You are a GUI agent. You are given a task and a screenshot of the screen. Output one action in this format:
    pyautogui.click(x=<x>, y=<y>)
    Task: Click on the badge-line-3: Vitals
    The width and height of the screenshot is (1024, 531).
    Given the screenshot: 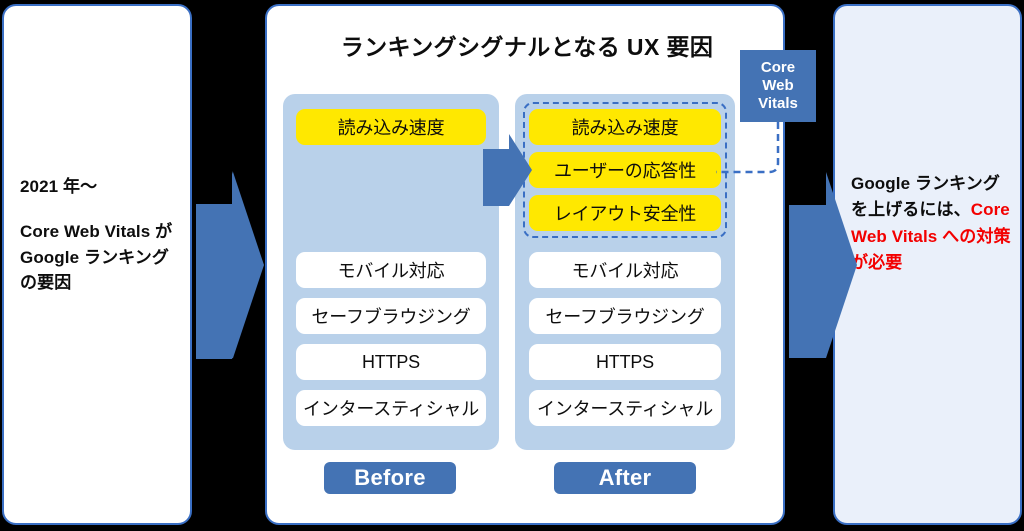 What is the action you would take?
    pyautogui.click(x=778, y=103)
    